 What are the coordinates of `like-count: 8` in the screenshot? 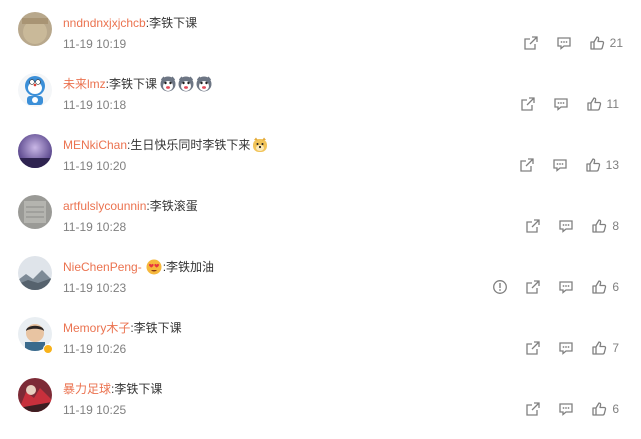 It's located at (615, 226).